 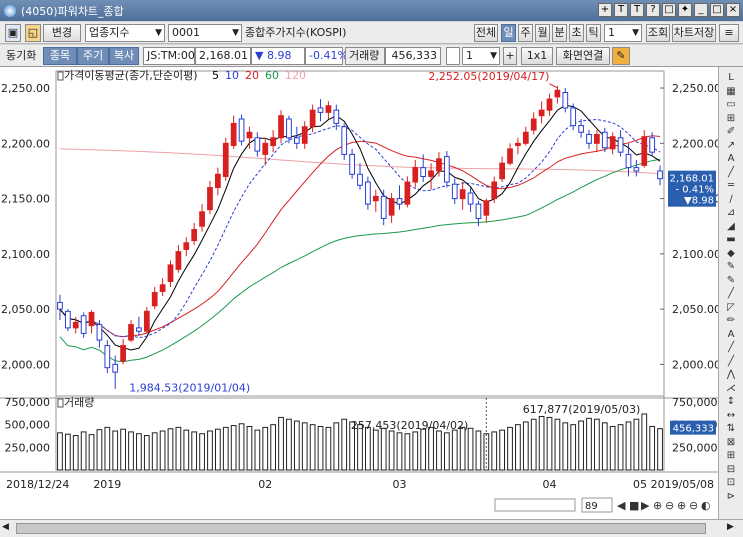 What do you see at coordinates (706, 505) in the screenshot?
I see `navigator-button-7: ◐` at bounding box center [706, 505].